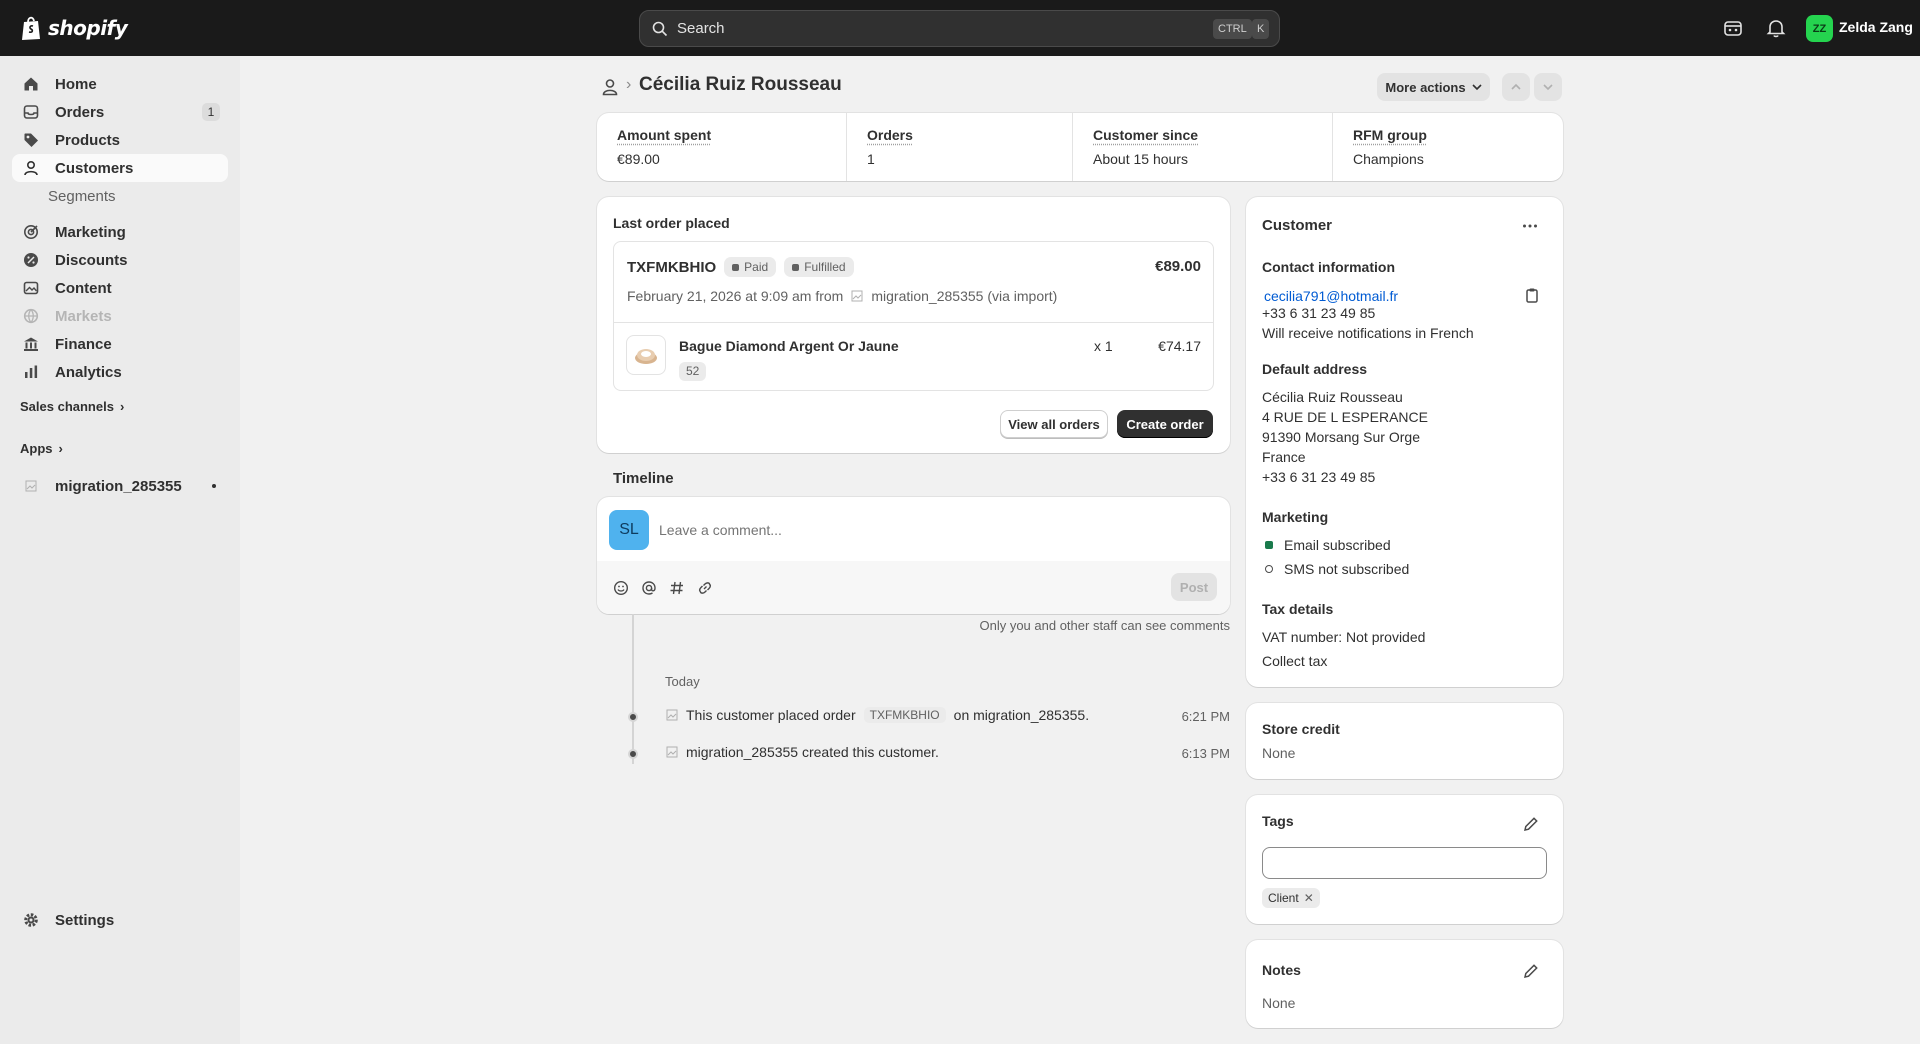 This screenshot has height=1044, width=1920. I want to click on mention-icon, so click(649, 588).